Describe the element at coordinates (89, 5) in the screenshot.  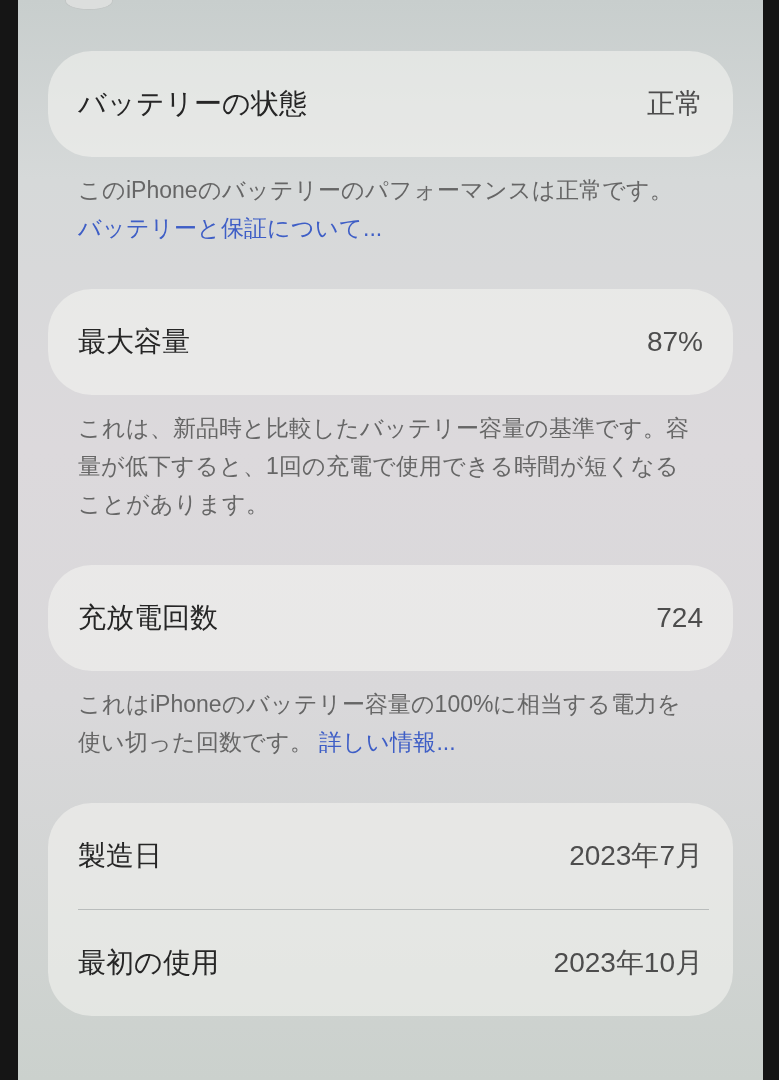
I see `round-button` at that location.